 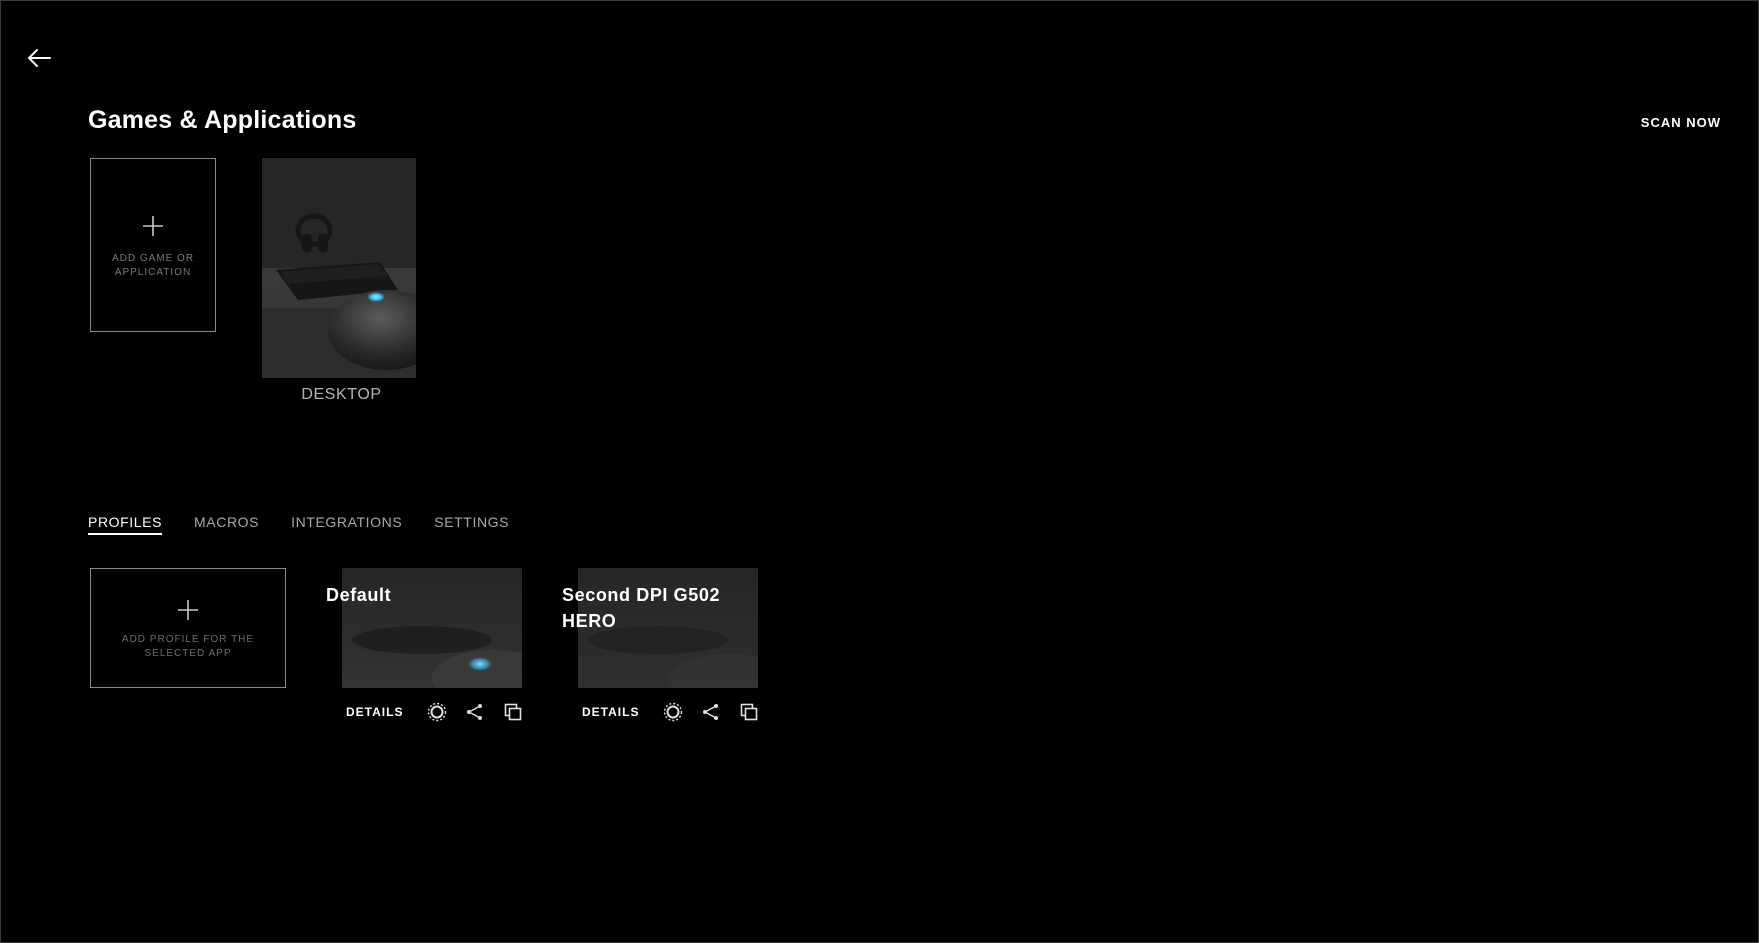 What do you see at coordinates (359, 595) in the screenshot?
I see `profile-name: Default` at bounding box center [359, 595].